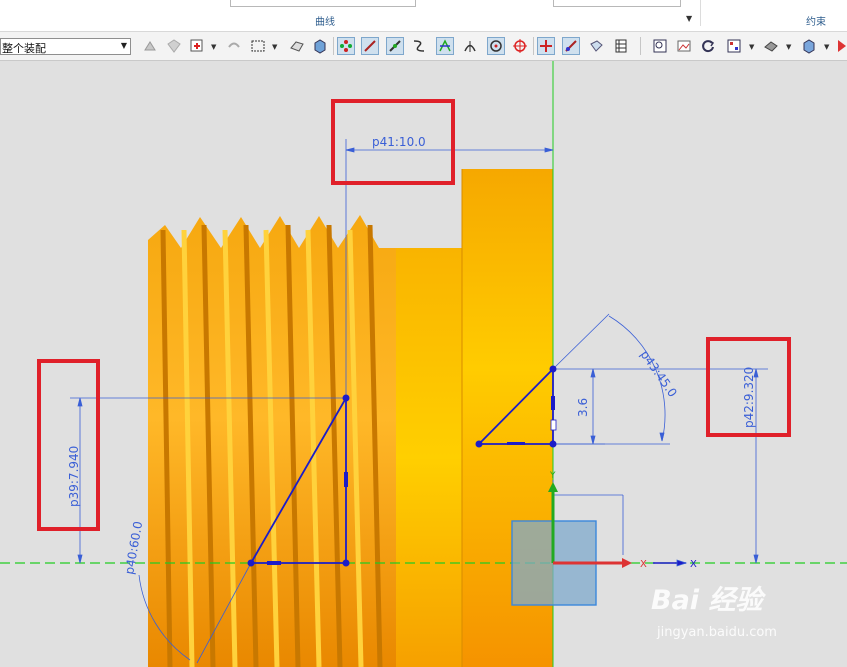 This screenshot has height=667, width=847. Describe the element at coordinates (816, 22) in the screenshot. I see `ribbon-group-constraint: 约束` at that location.